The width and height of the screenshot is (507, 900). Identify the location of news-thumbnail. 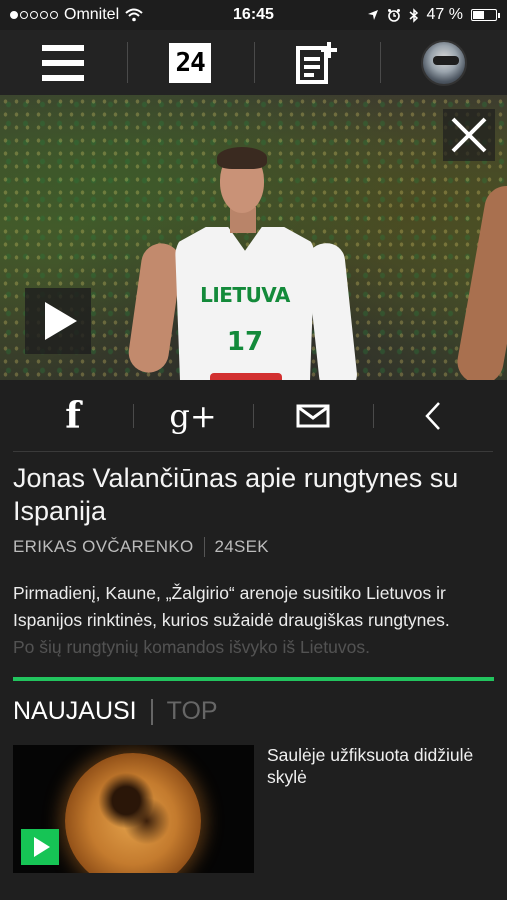
(133, 809).